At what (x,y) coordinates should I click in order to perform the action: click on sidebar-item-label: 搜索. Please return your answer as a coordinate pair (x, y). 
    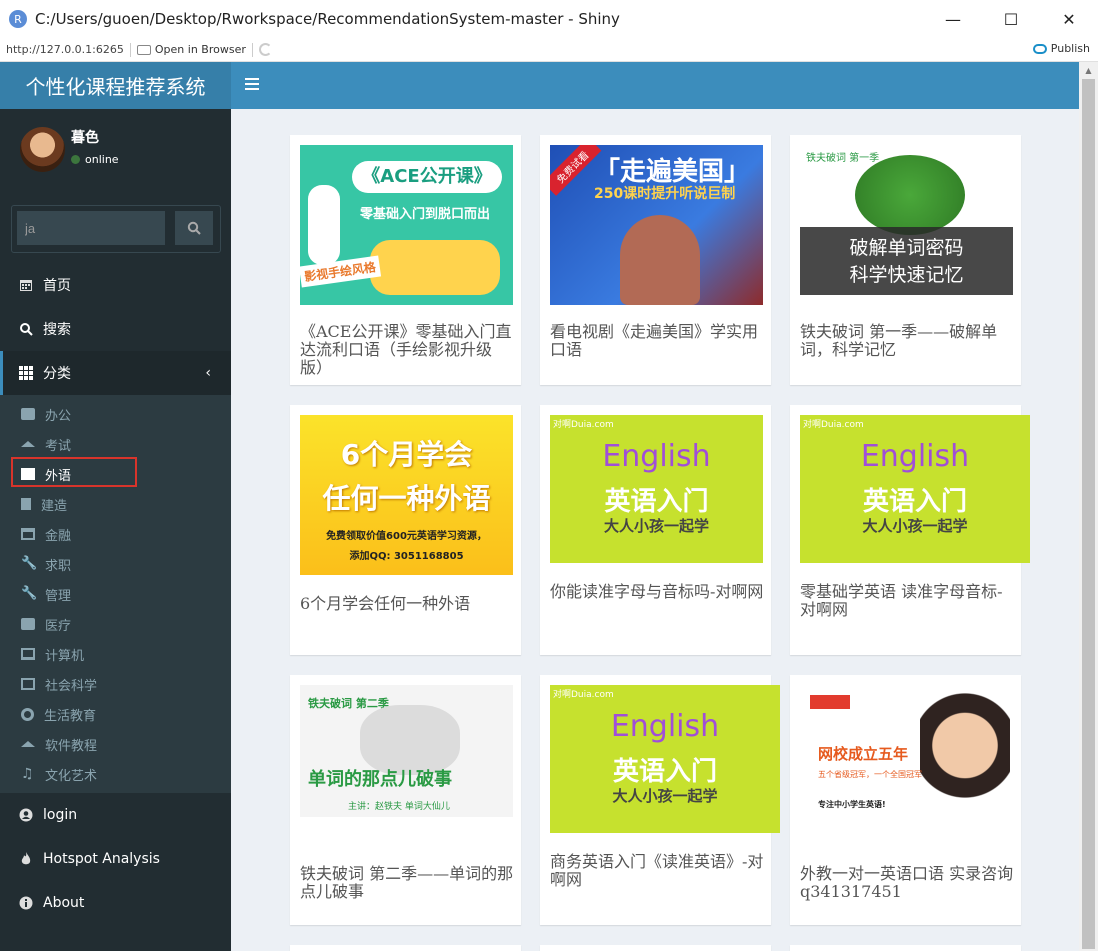
    Looking at the image, I should click on (57, 330).